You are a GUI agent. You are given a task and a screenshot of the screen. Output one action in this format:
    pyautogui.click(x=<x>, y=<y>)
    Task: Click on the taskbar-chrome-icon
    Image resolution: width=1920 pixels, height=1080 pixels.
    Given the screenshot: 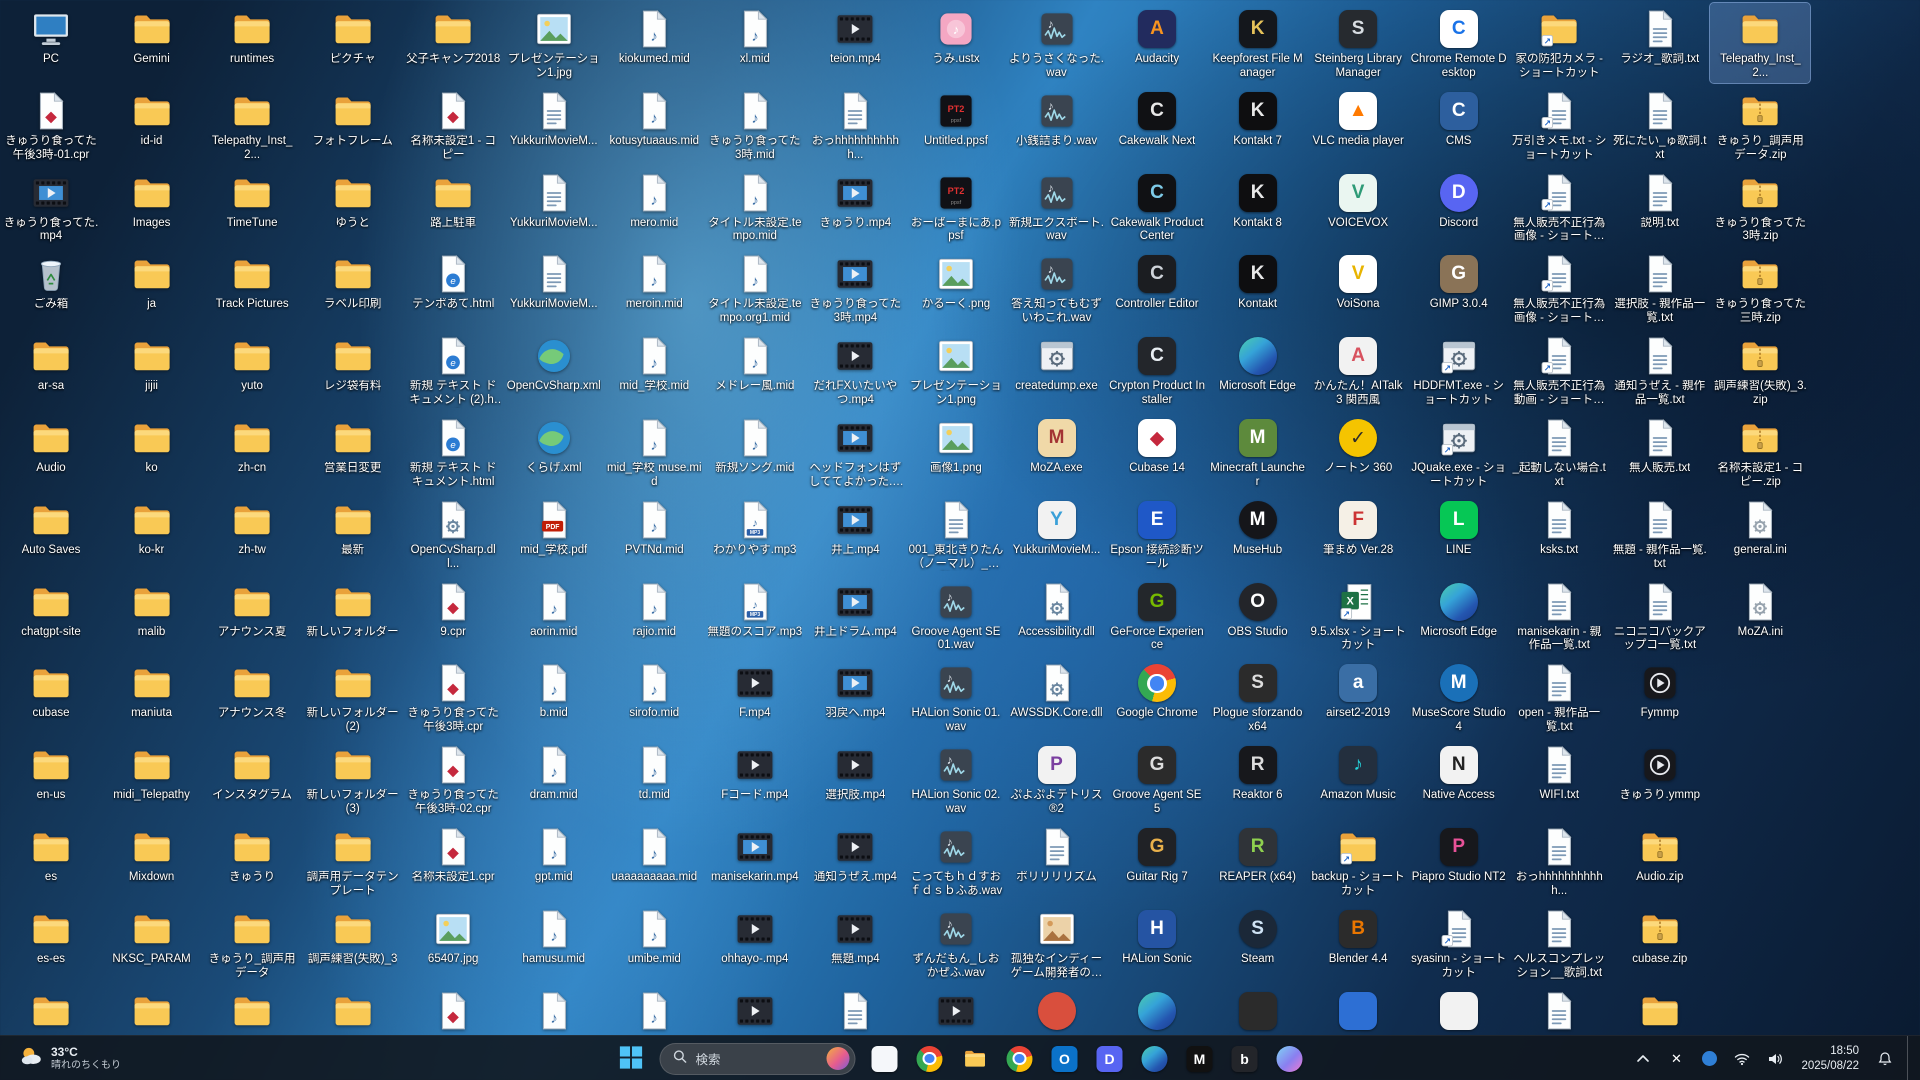 What is the action you would take?
    pyautogui.click(x=930, y=1059)
    